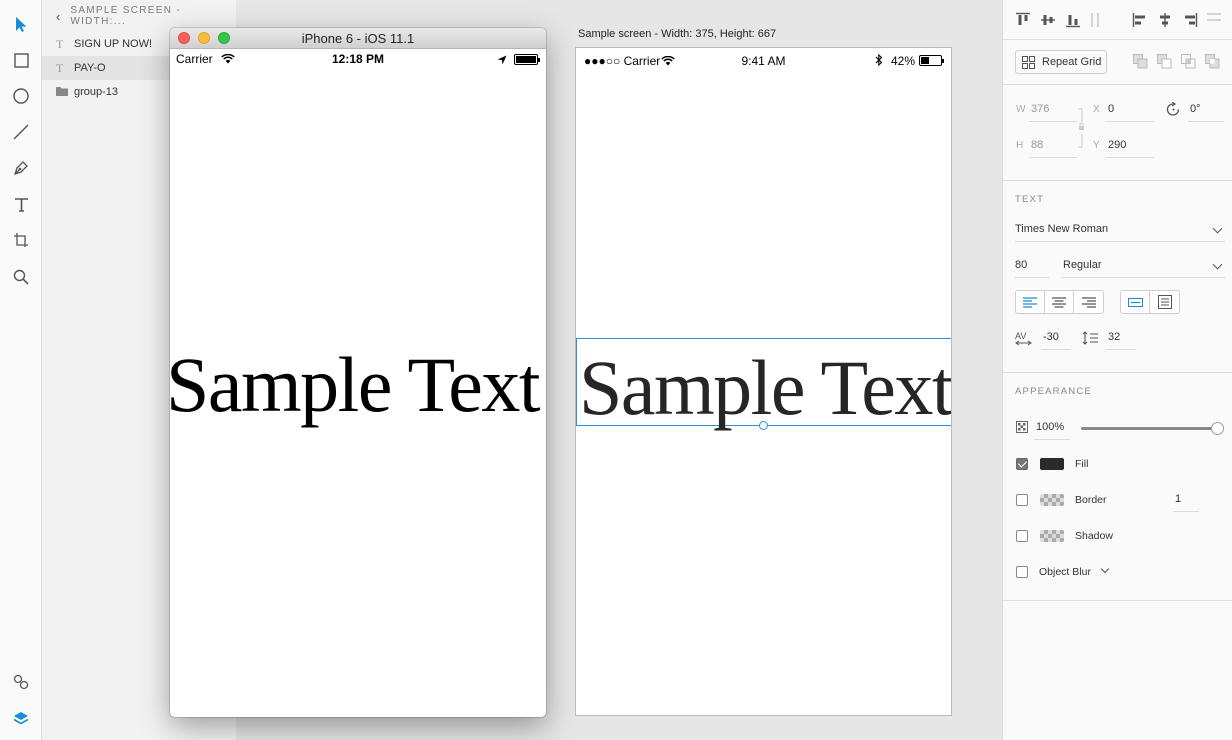 This screenshot has height=740, width=1232. I want to click on opacity-field-underline, so click(1052, 439).